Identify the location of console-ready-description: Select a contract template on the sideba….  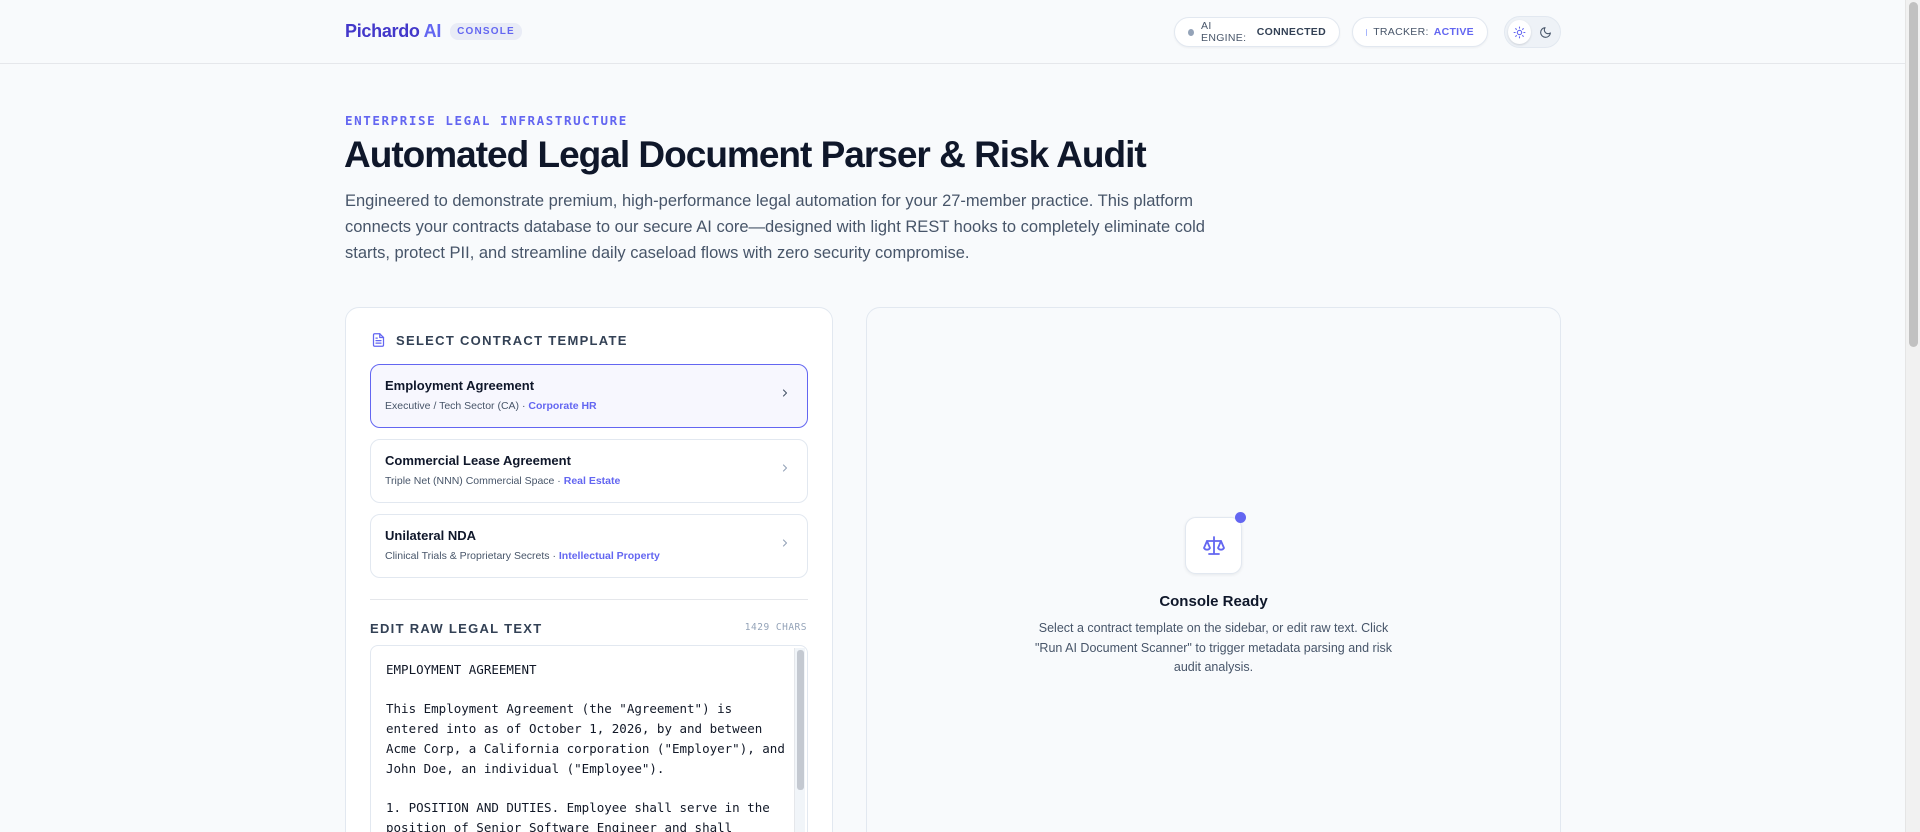
(1213, 647).